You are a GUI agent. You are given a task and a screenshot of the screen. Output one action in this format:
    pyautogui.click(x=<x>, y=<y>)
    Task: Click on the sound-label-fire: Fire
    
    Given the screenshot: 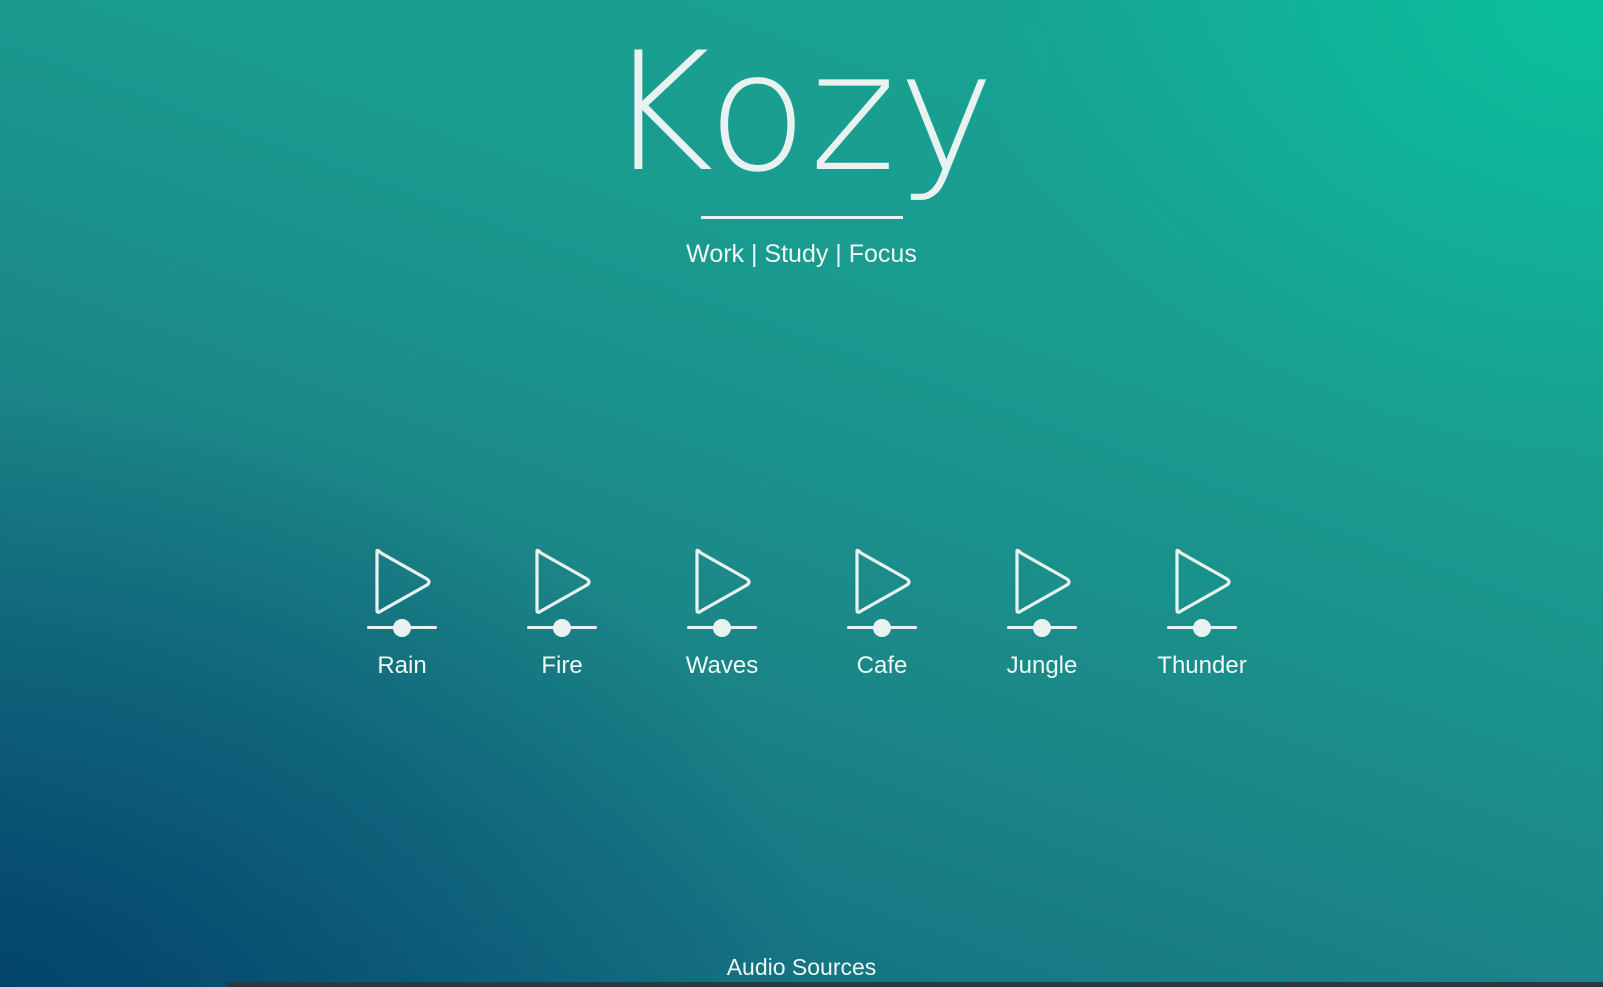 What is the action you would take?
    pyautogui.click(x=562, y=665)
    